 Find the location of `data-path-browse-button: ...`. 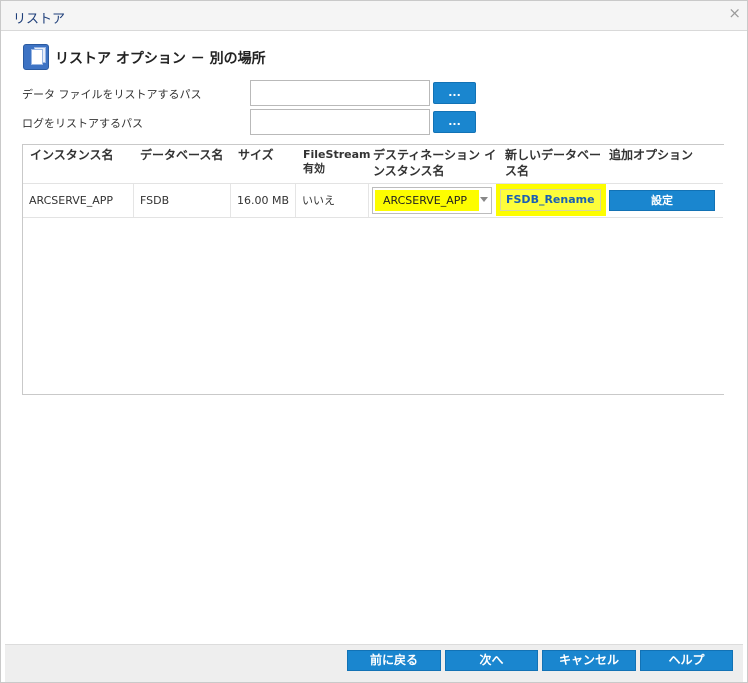

data-path-browse-button: ... is located at coordinates (454, 93).